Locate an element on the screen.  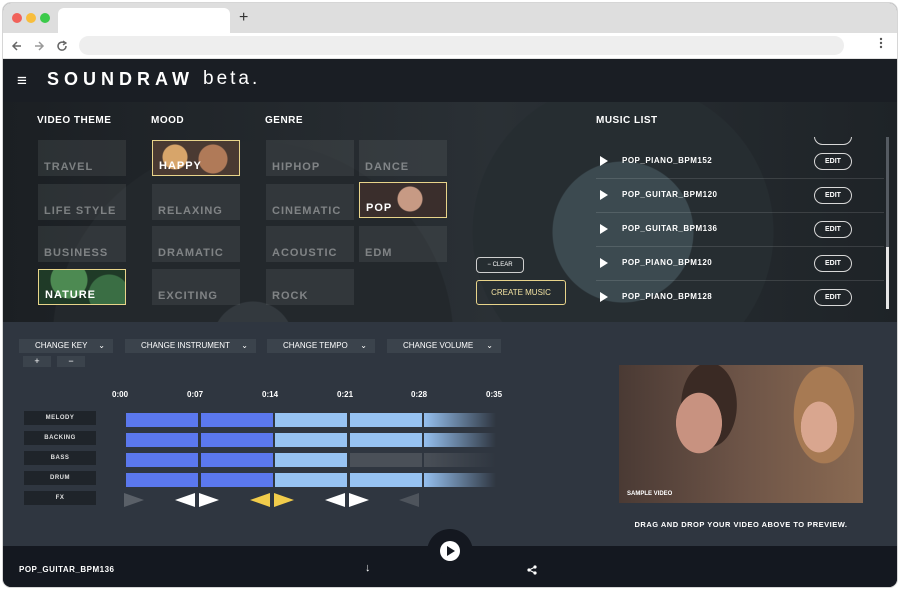
change-key-dropdown: CHANGE KEY ⌄ is located at coordinates (66, 346).